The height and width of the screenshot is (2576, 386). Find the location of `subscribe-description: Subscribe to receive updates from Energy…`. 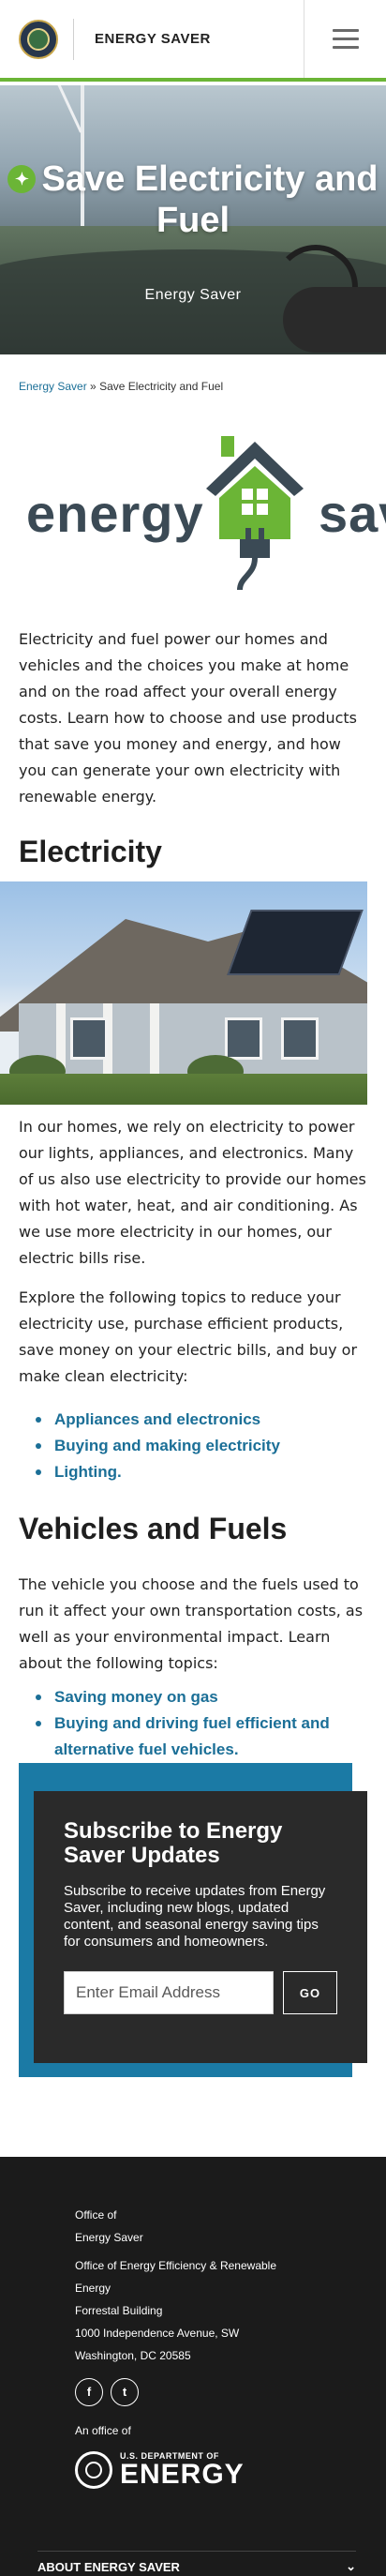

subscribe-description: Subscribe to receive updates from Energy… is located at coordinates (195, 1916).